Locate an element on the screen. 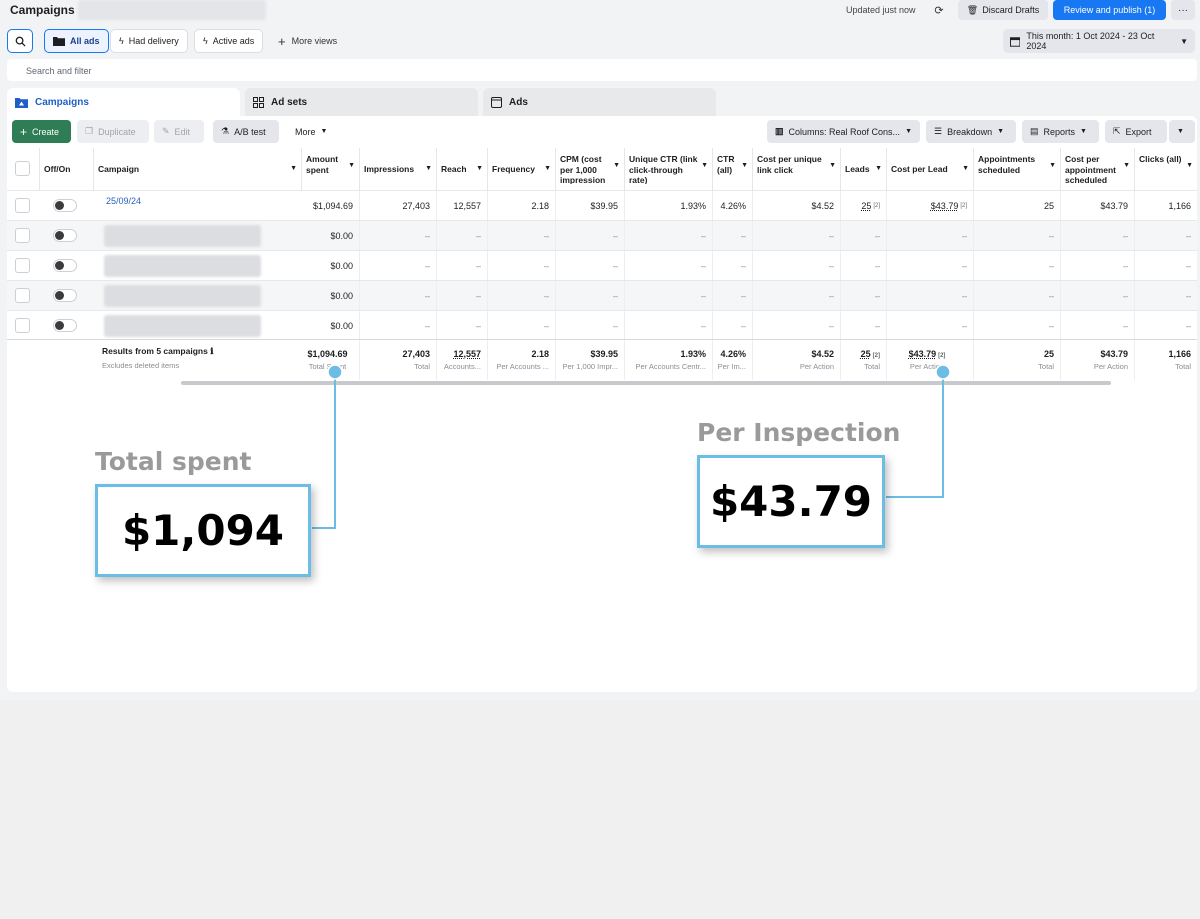 This screenshot has height=919, width=1200. total-spent-anchor-dot is located at coordinates (335, 372).